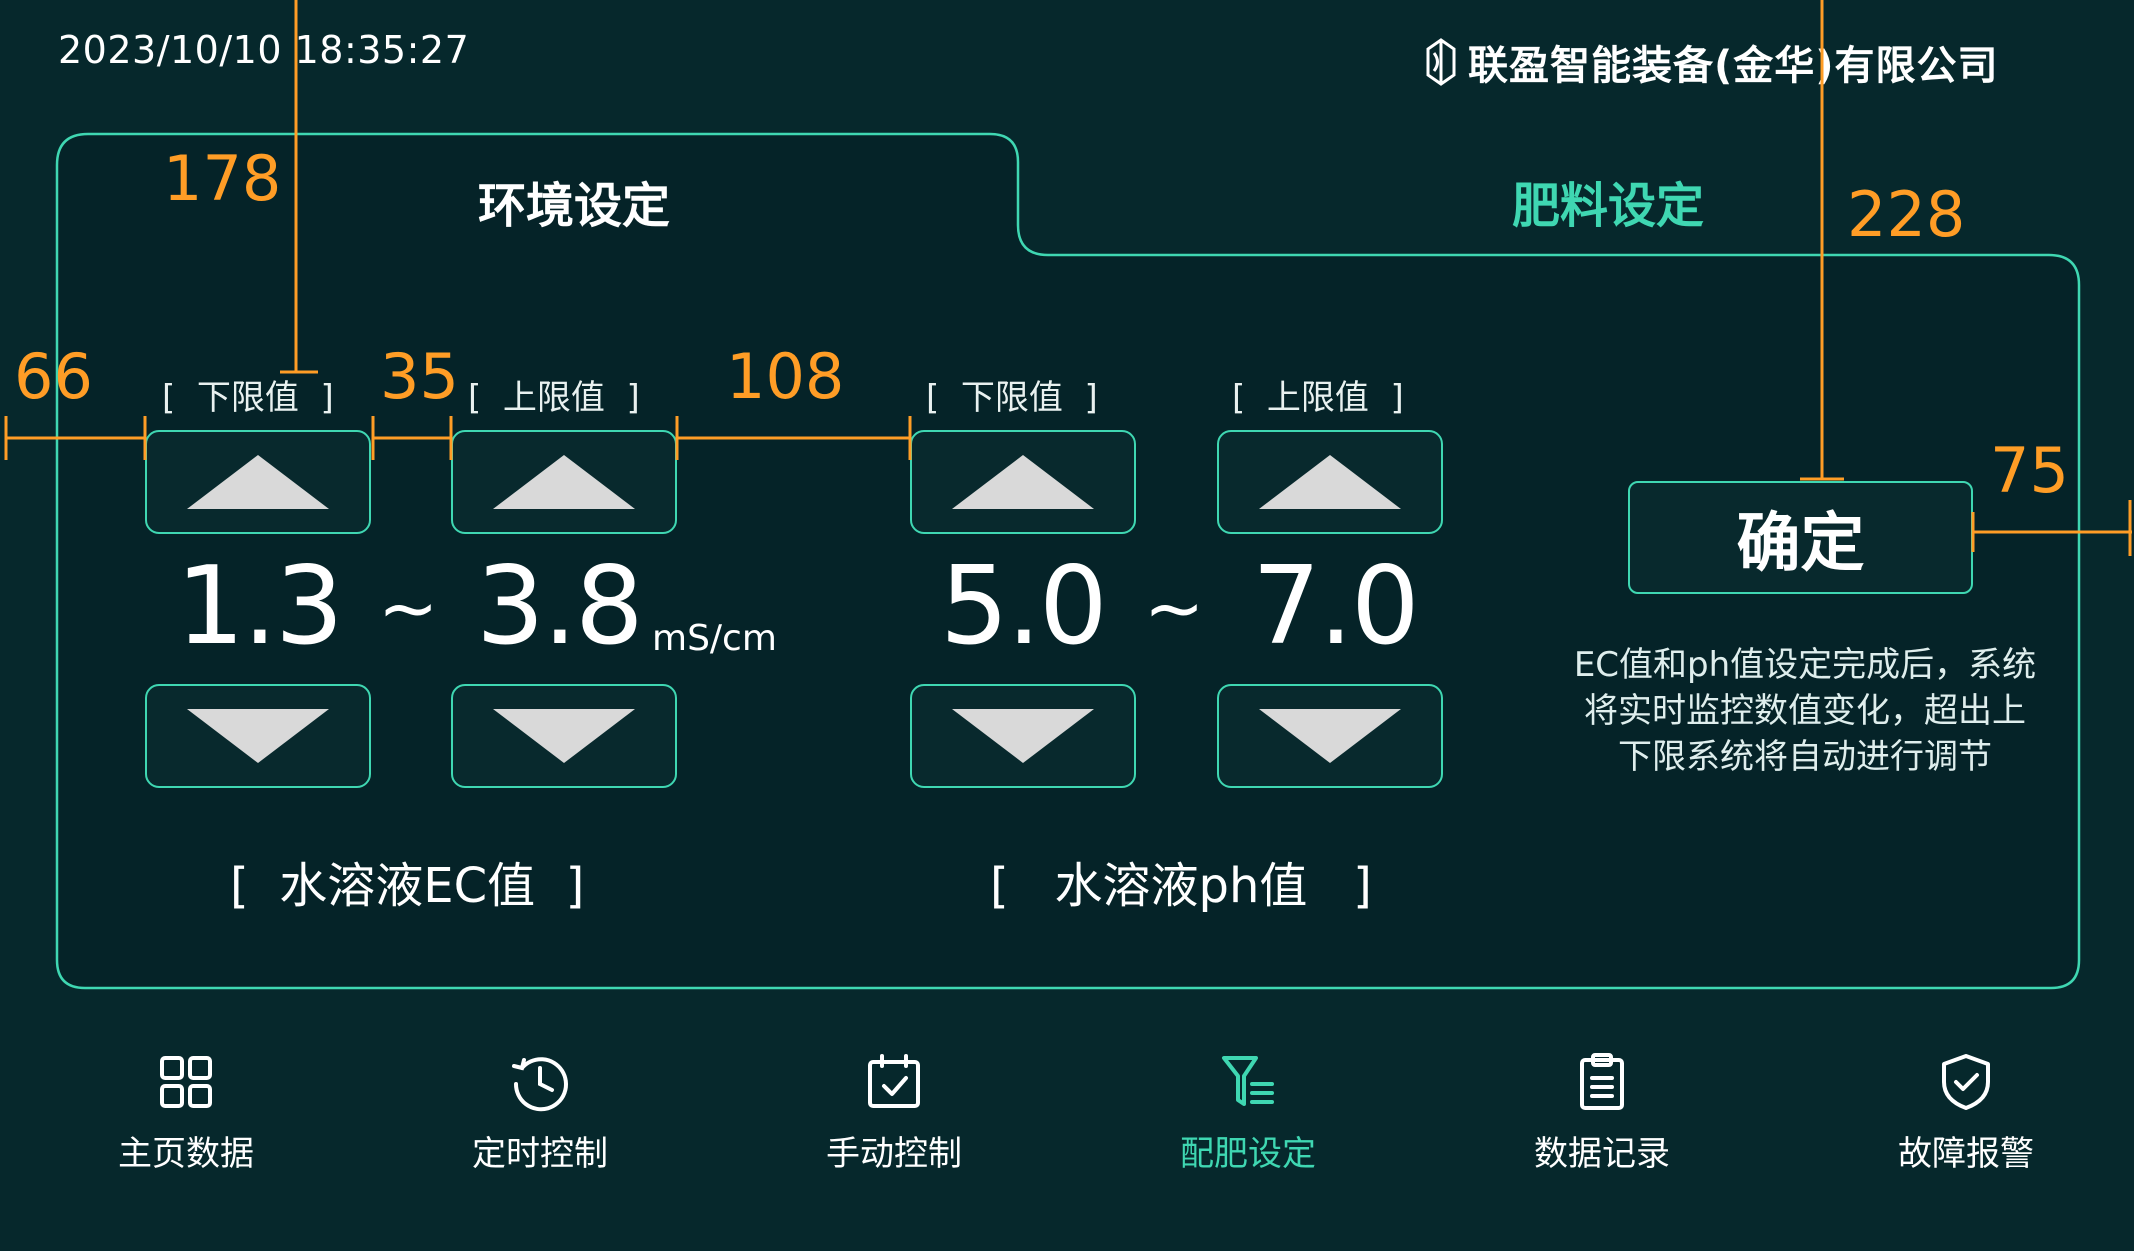  What do you see at coordinates (1318, 398) in the screenshot?
I see `ph-upper-limit-label: [ 上限值 ]` at bounding box center [1318, 398].